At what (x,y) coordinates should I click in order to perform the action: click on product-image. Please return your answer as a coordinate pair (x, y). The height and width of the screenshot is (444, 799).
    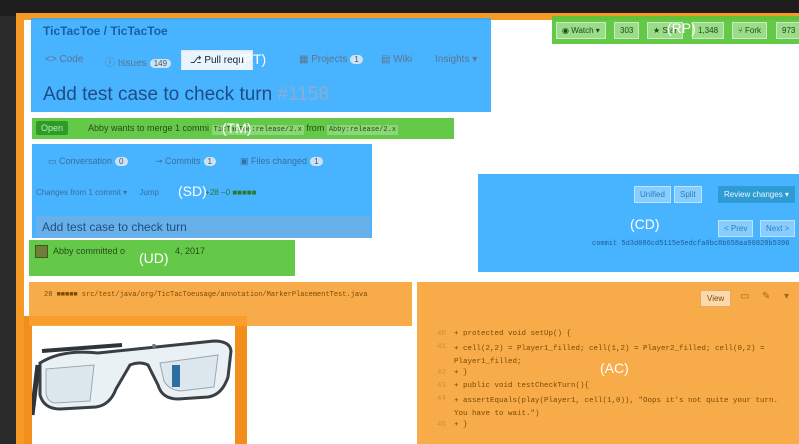
    Looking at the image, I should click on (132, 384).